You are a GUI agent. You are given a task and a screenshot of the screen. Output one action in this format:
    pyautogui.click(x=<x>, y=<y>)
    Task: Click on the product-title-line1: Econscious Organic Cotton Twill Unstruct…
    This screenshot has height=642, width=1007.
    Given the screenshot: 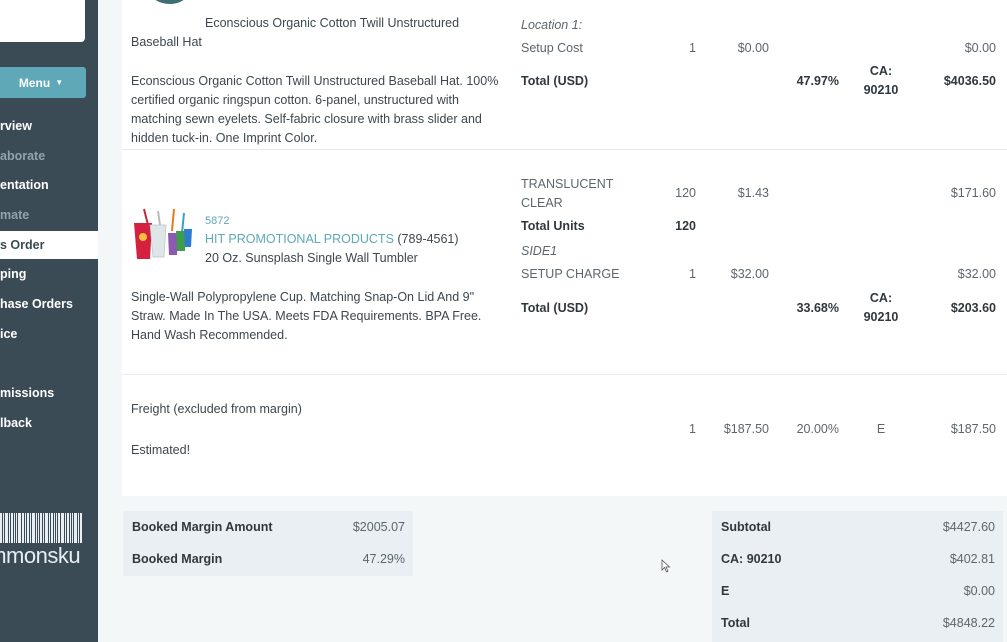 What is the action you would take?
    pyautogui.click(x=332, y=23)
    